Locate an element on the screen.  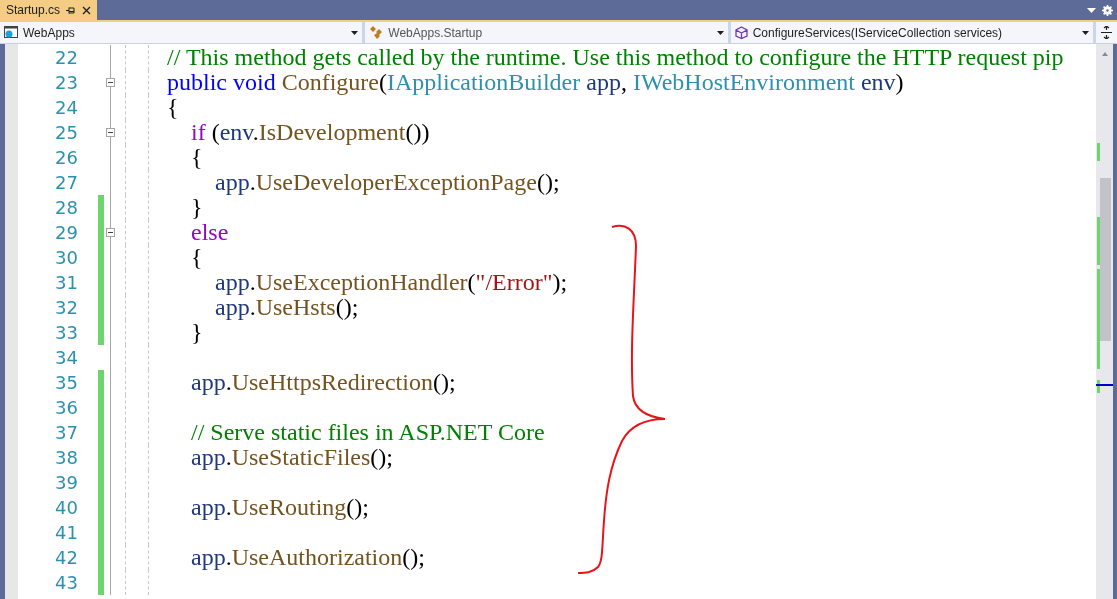
line-number: 32 is located at coordinates (66, 307).